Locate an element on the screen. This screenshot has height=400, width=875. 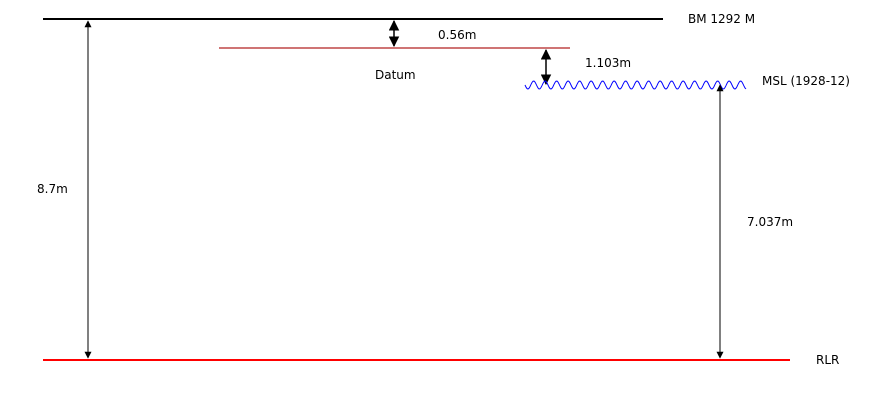
msl-wave-line is located at coordinates (635, 85).